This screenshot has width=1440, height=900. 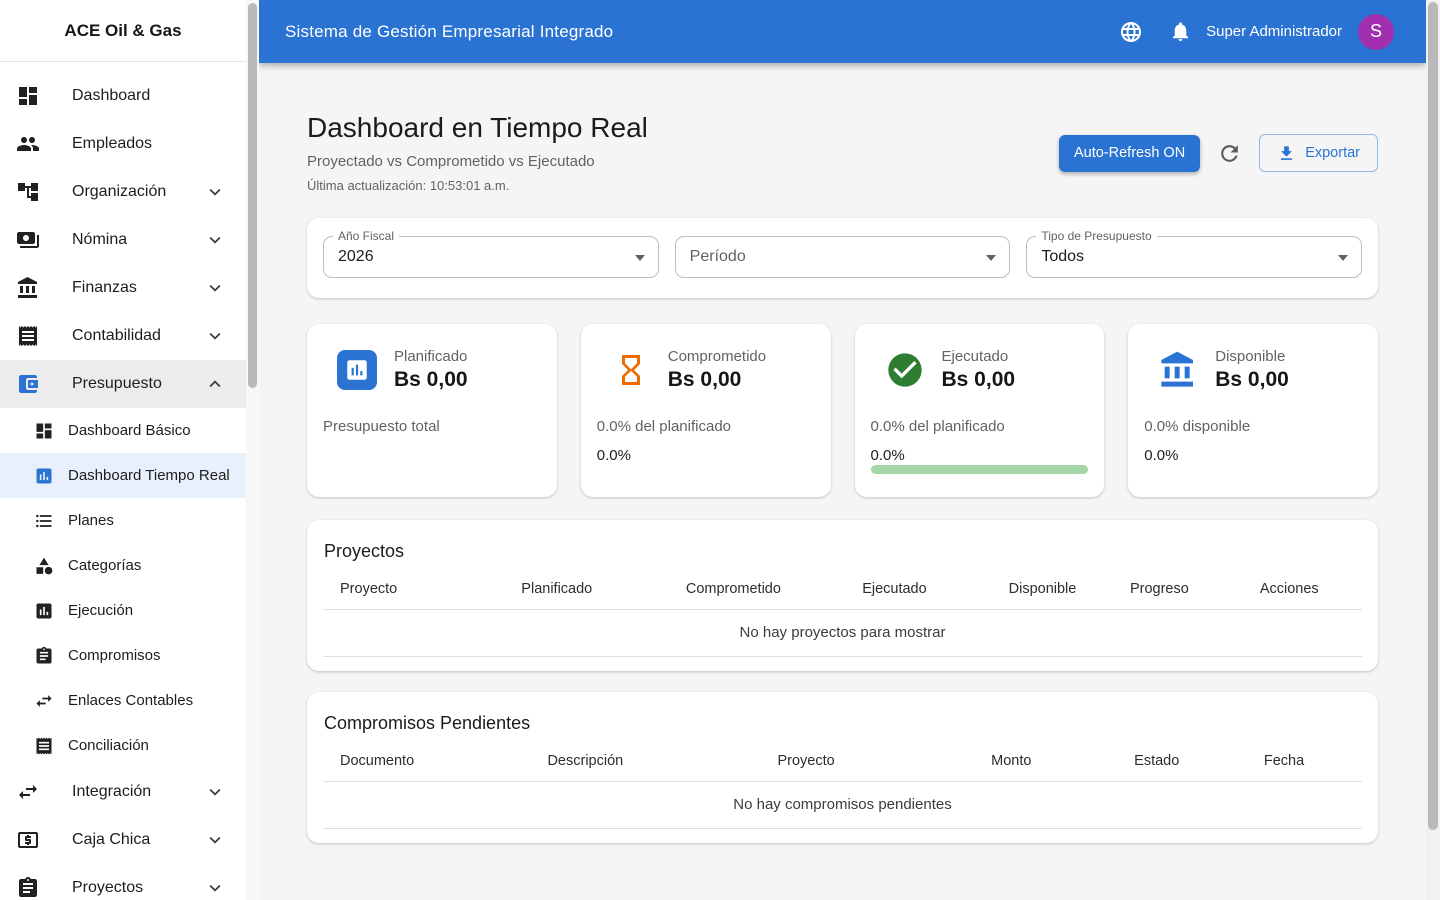 What do you see at coordinates (1250, 356) in the screenshot?
I see `stat-title: Disponible` at bounding box center [1250, 356].